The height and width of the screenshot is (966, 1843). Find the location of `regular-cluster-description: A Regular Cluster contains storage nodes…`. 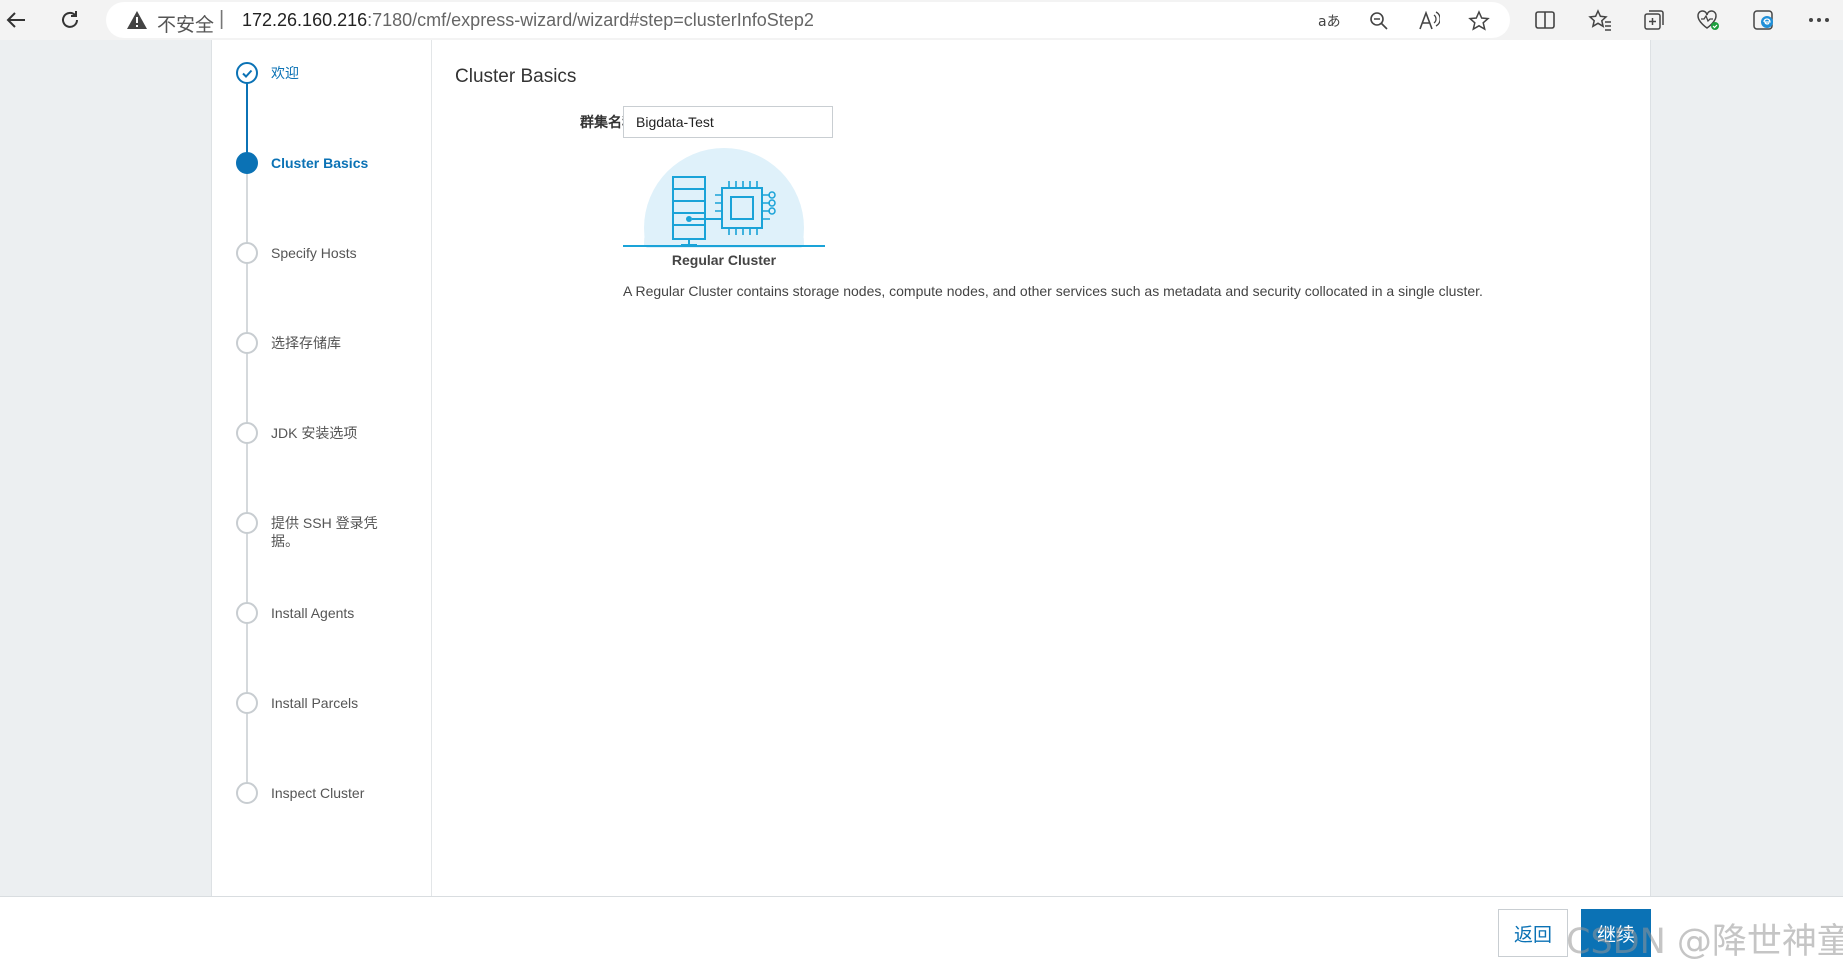

regular-cluster-description: A Regular Cluster contains storage nodes… is located at coordinates (1053, 291).